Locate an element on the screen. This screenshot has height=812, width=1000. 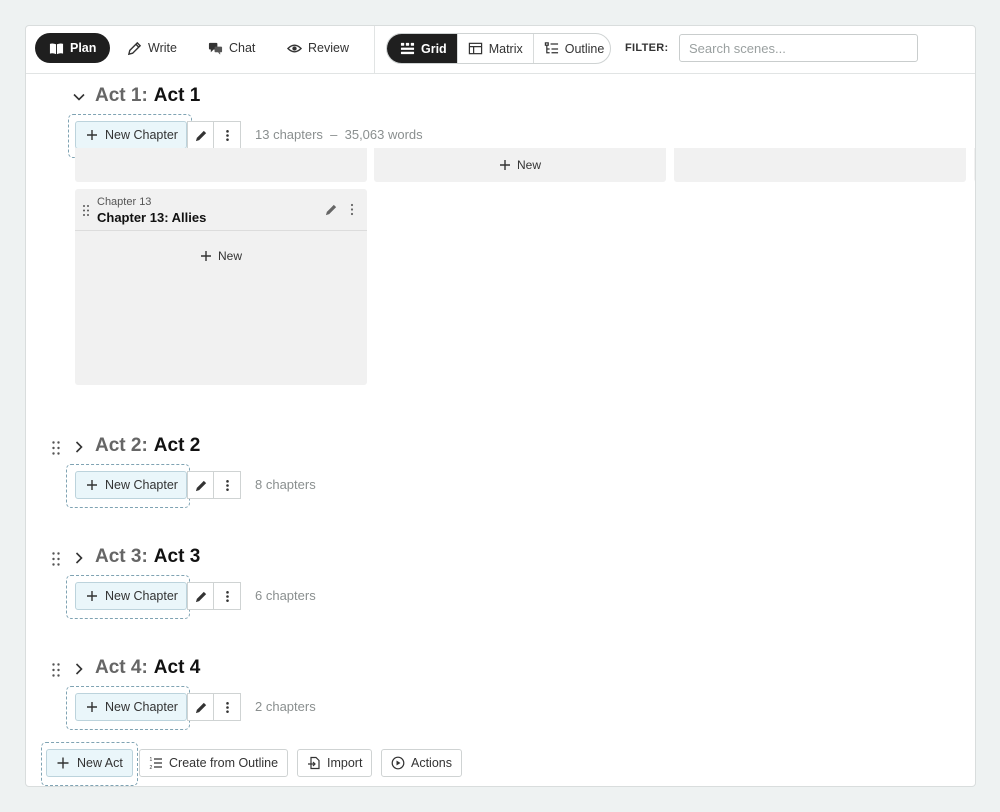
act-meta: 13 chapters – 35,063 words is located at coordinates (339, 134).